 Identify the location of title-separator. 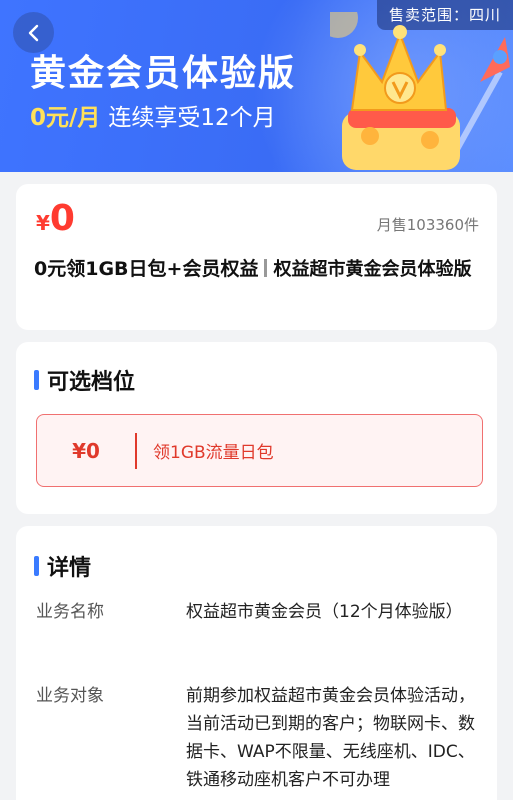
(266, 268).